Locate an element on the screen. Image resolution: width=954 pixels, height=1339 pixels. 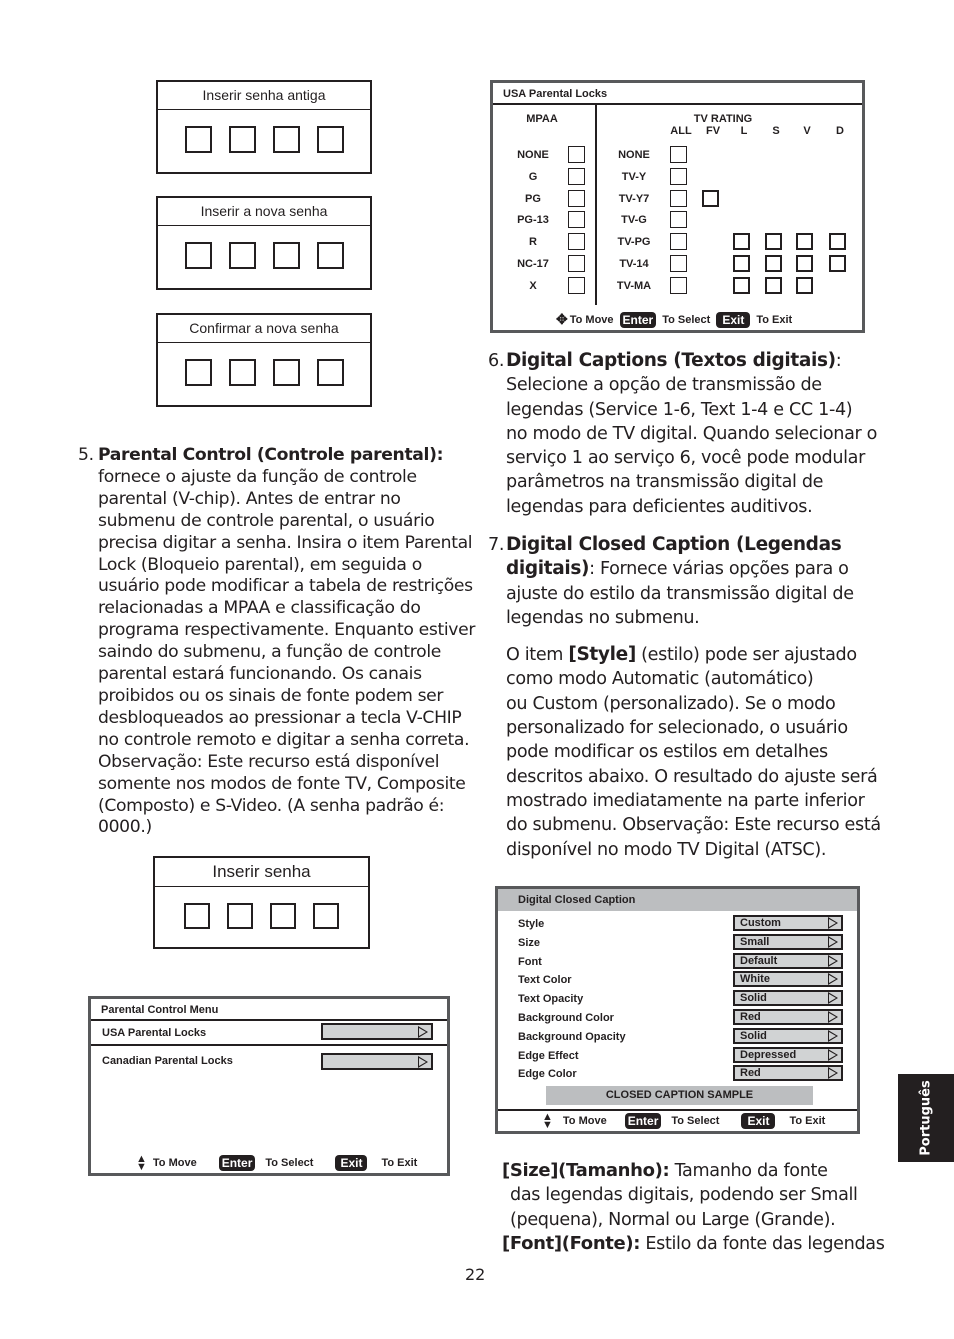
dcc-option-value: Small is located at coordinates (788, 941).